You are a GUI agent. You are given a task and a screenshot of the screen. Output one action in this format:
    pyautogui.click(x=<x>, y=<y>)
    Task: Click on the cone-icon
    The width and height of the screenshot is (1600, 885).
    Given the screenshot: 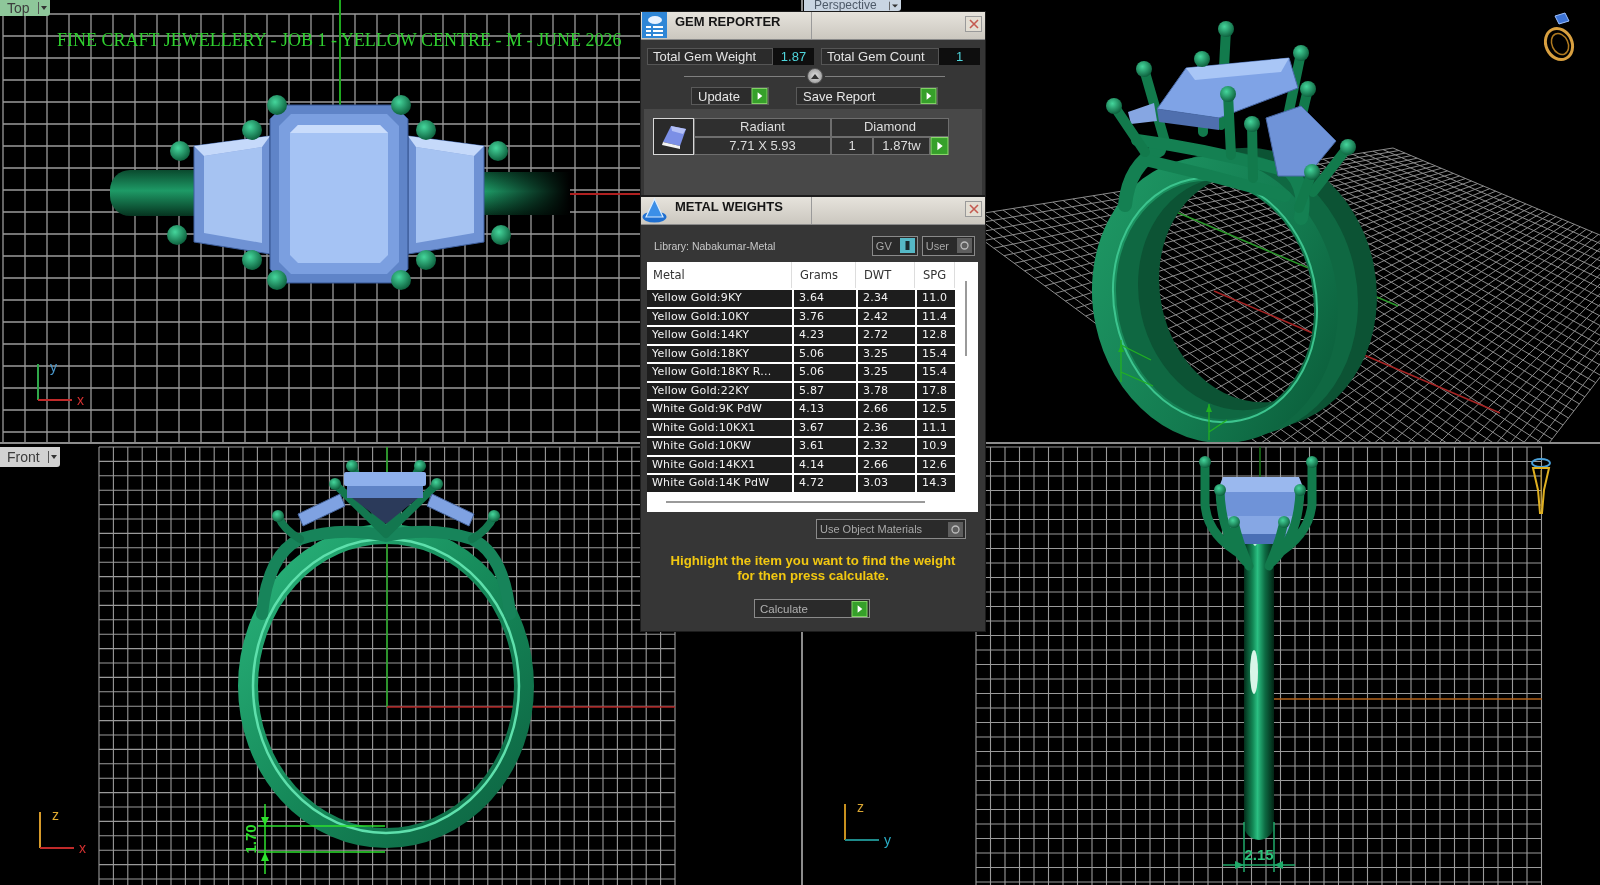 What is the action you would take?
    pyautogui.click(x=1541, y=486)
    